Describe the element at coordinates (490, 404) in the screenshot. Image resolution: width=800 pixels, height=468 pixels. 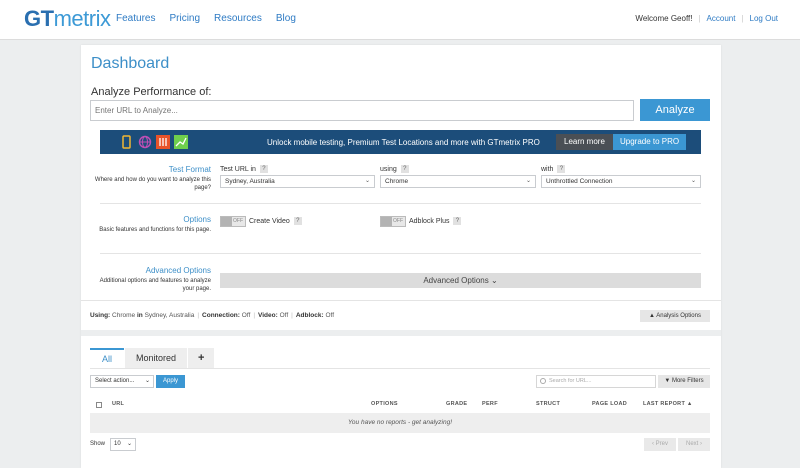
I see `column-perf: PERF` at that location.